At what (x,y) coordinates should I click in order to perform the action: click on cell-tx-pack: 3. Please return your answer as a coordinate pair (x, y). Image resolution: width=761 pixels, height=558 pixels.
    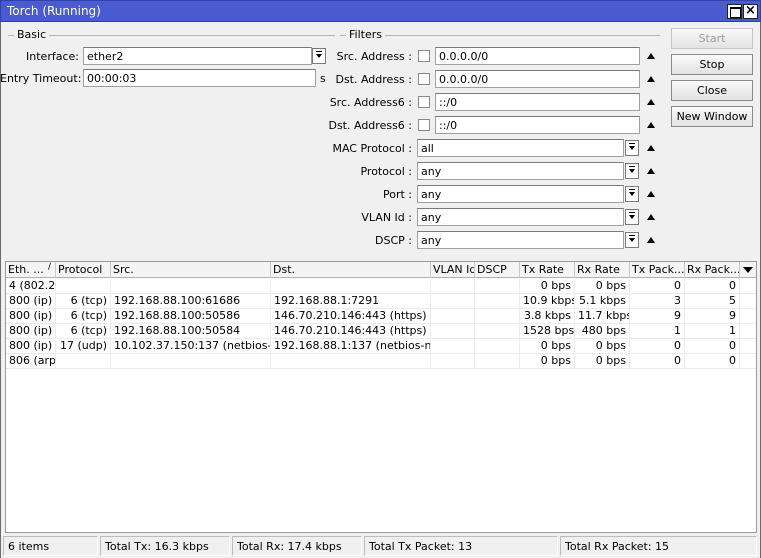
    Looking at the image, I should click on (657, 301).